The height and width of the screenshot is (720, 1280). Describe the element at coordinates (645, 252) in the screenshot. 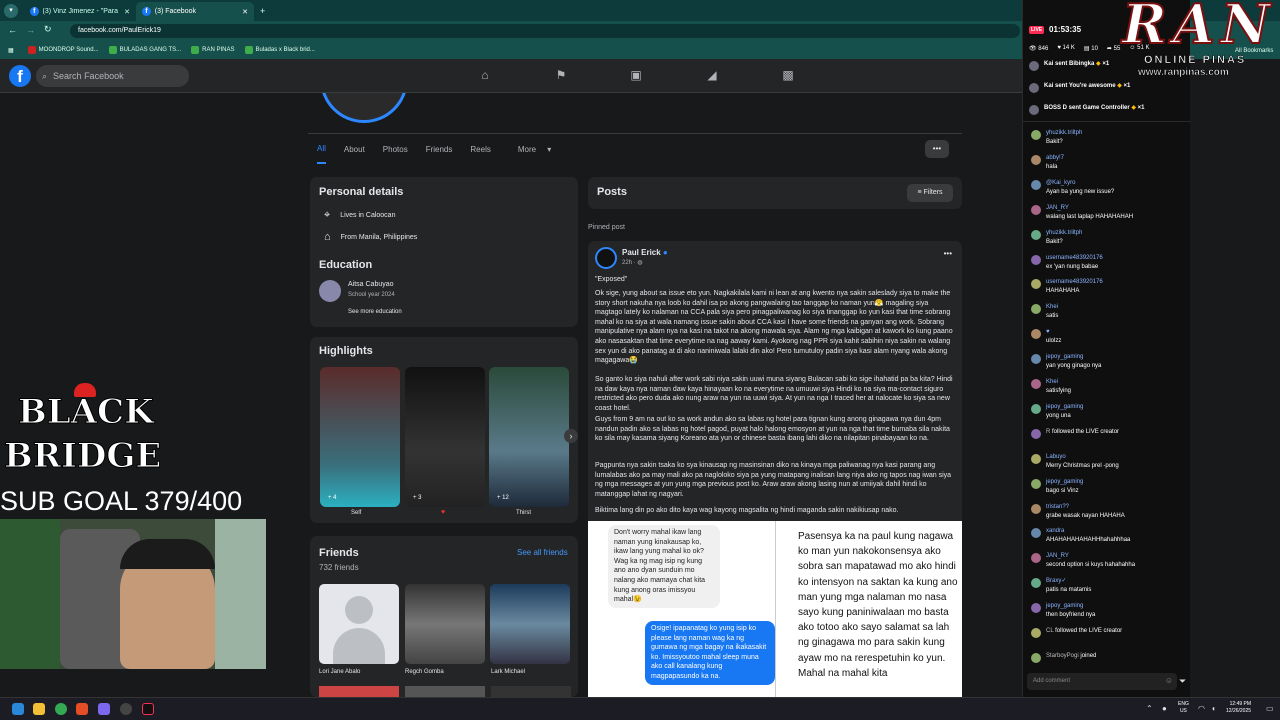

I see `author-name: Paul Erick ●` at that location.